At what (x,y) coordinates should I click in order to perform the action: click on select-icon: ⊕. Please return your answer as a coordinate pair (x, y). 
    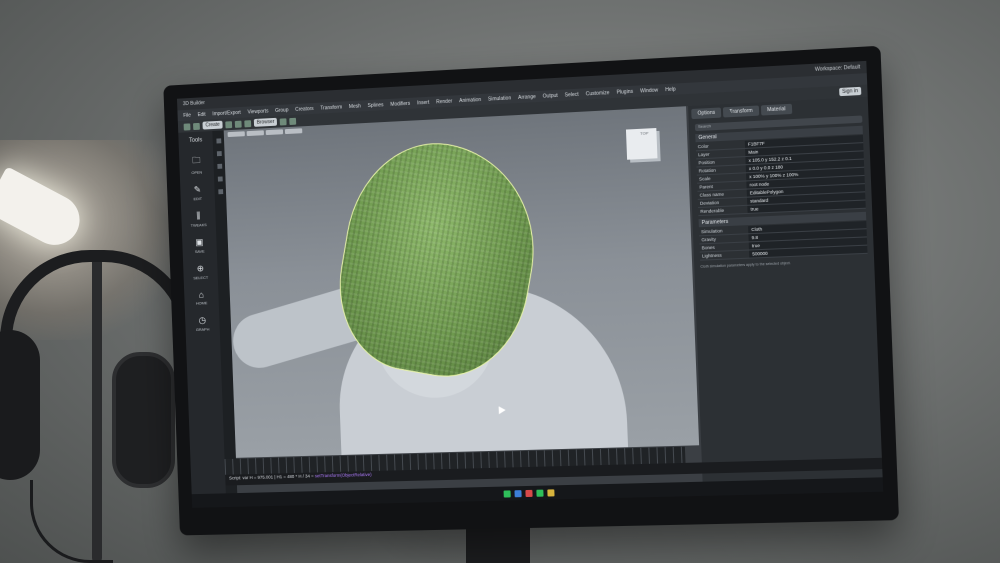
    Looking at the image, I should click on (200, 269).